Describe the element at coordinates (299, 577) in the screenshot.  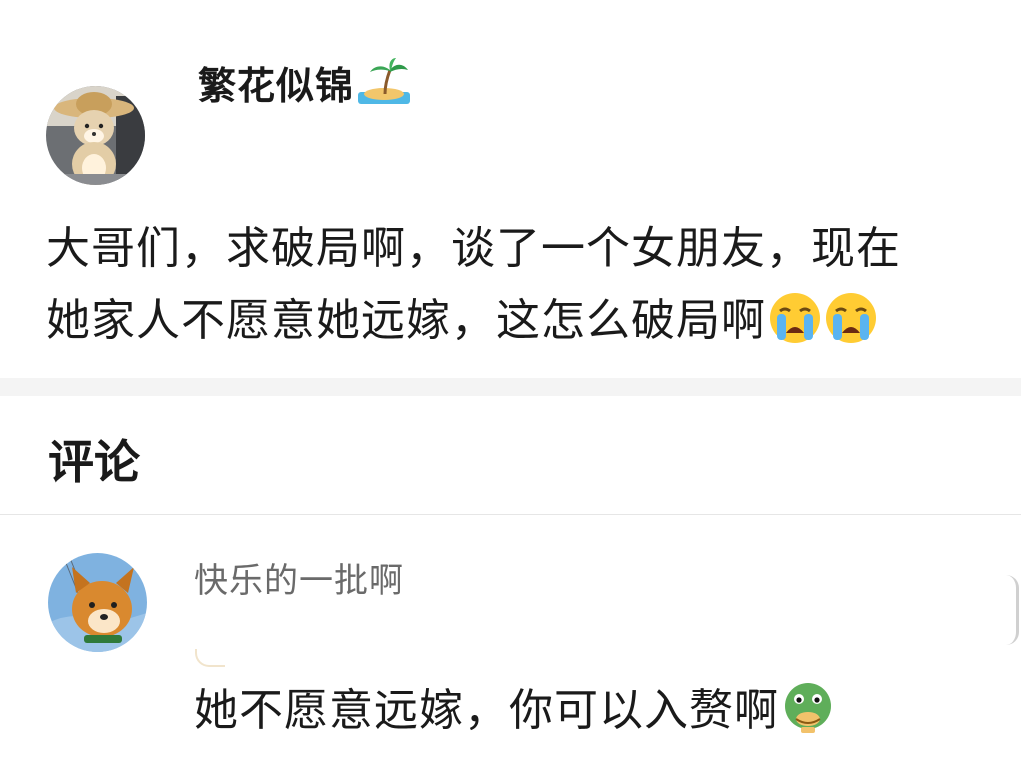
I see `commenter-name: 快乐的一批啊` at that location.